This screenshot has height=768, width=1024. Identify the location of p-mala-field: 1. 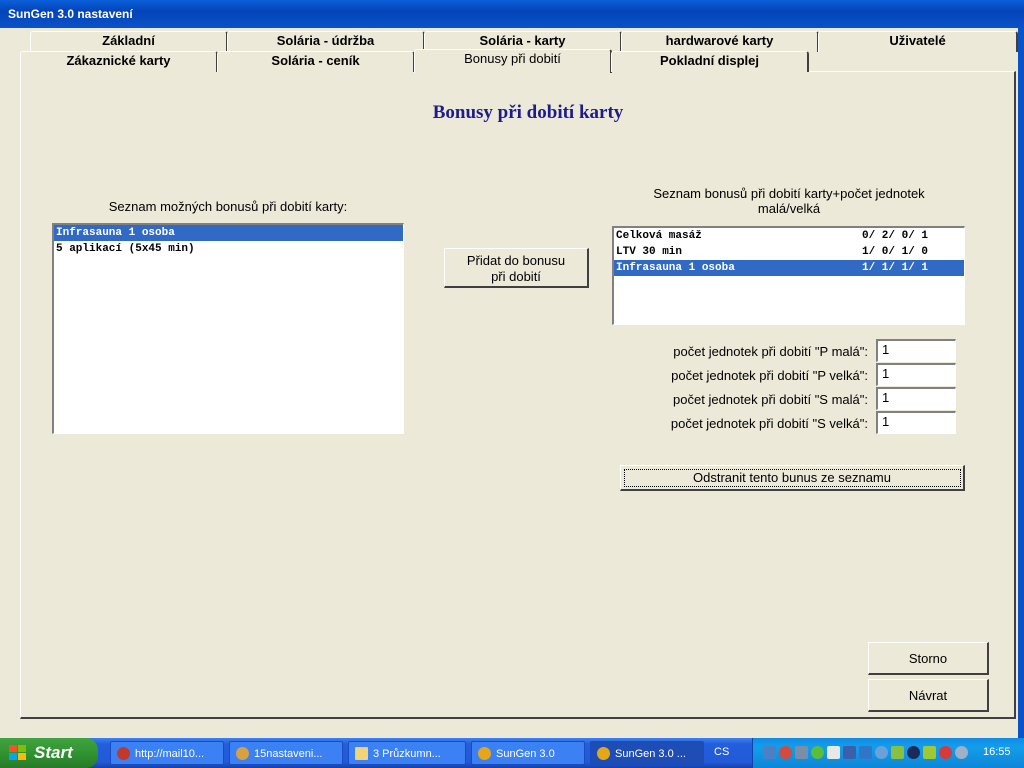
(916, 350).